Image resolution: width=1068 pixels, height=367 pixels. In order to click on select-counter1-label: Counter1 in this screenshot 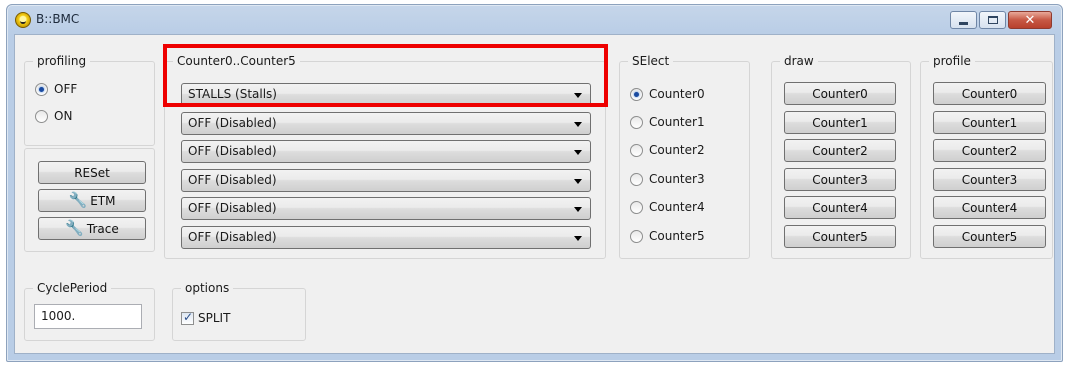, I will do `click(677, 122)`.